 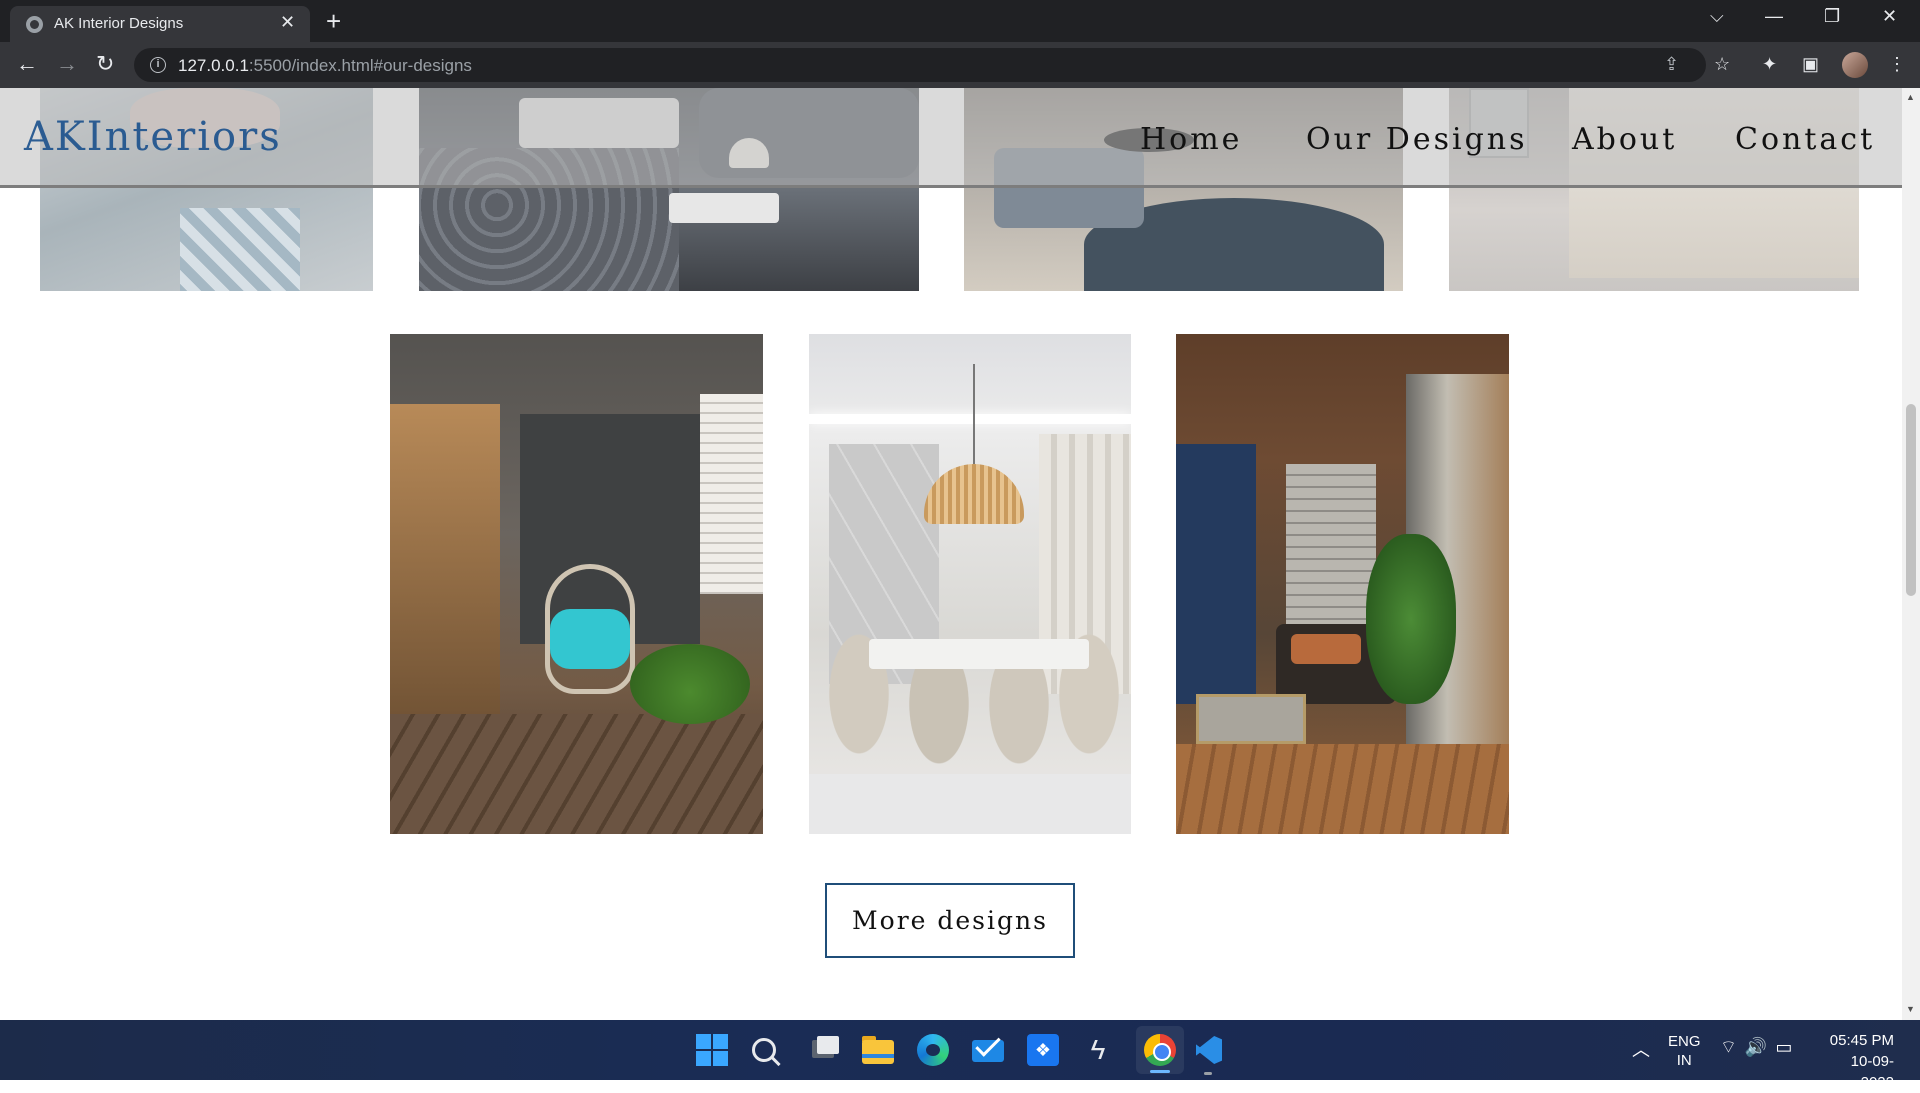 What do you see at coordinates (67, 64) in the screenshot?
I see `forward-button: →` at bounding box center [67, 64].